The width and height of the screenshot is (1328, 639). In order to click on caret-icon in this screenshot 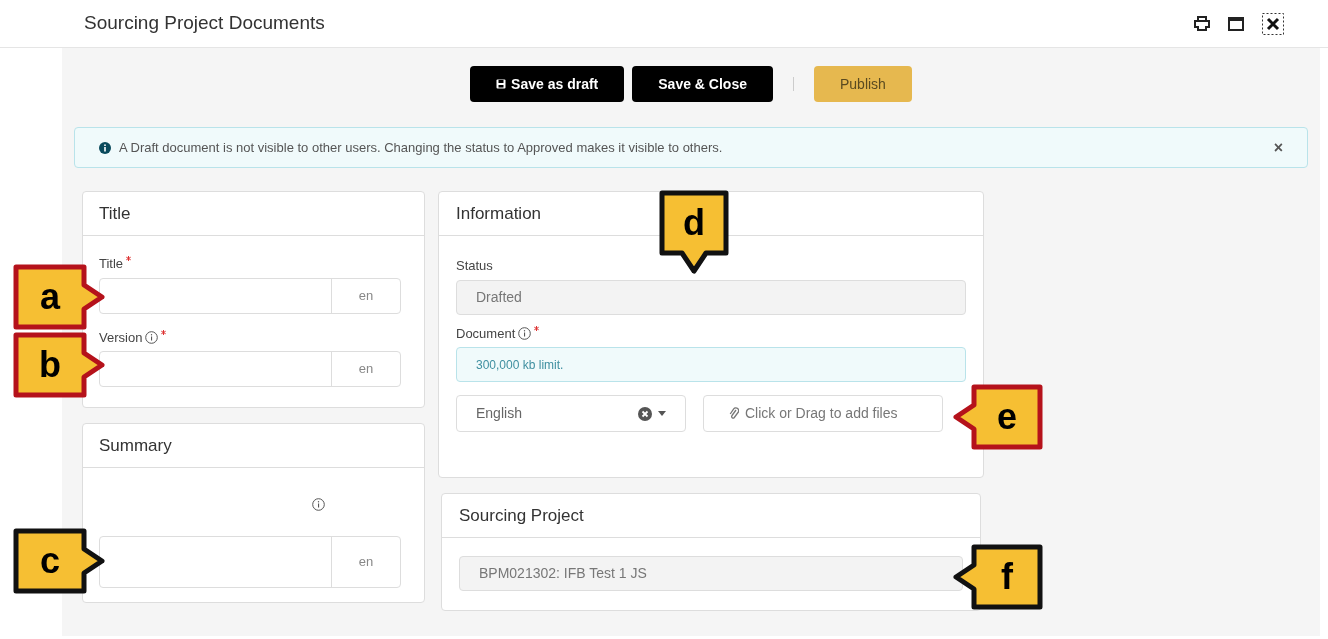, I will do `click(662, 413)`.